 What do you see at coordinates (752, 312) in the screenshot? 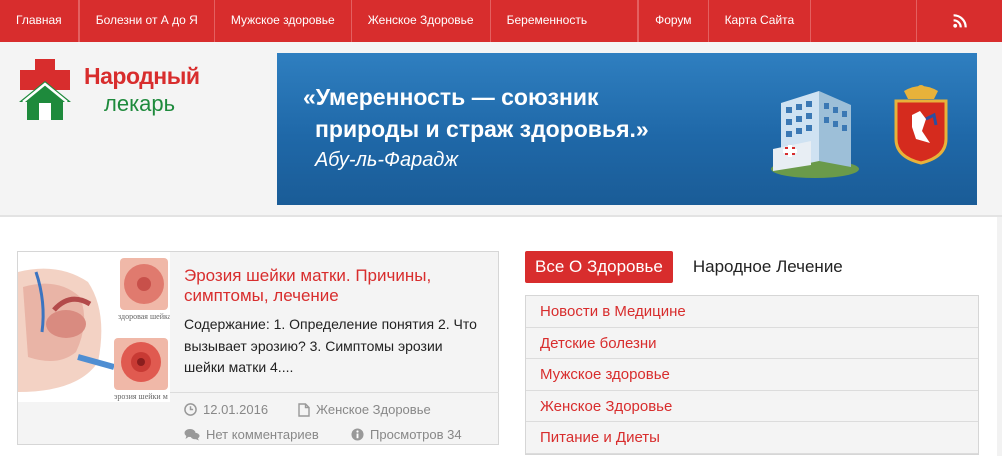
I see `category-item-medical-news: Новости в Медицине` at bounding box center [752, 312].